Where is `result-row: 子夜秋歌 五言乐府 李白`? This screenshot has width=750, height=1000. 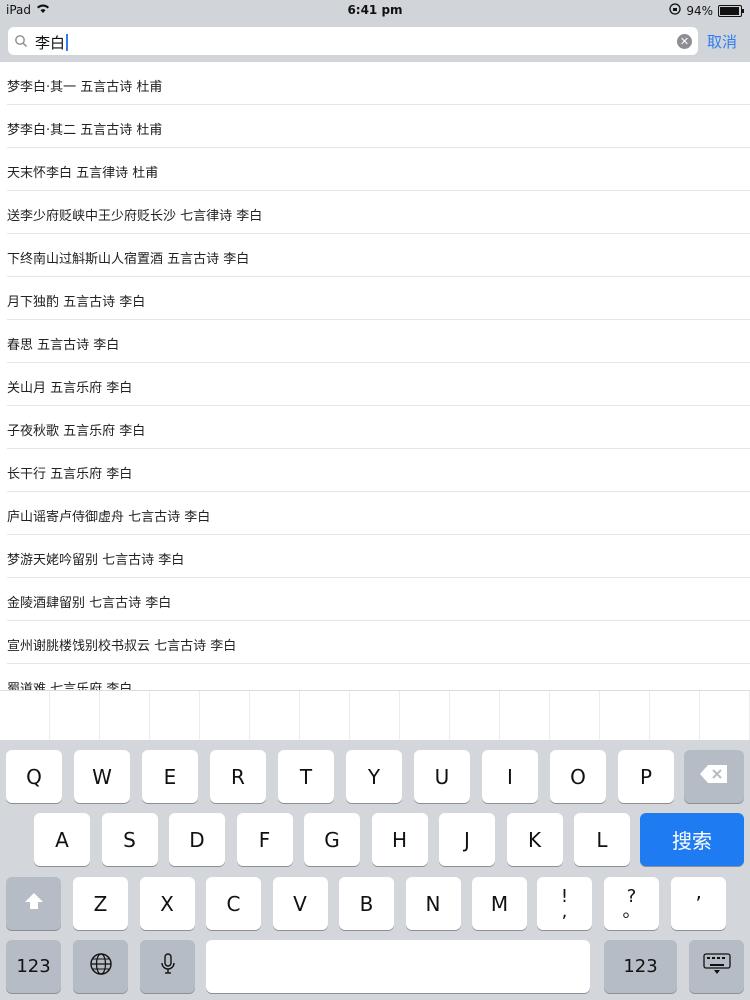
result-row: 子夜秋歌 五言乐府 李白 is located at coordinates (378, 427).